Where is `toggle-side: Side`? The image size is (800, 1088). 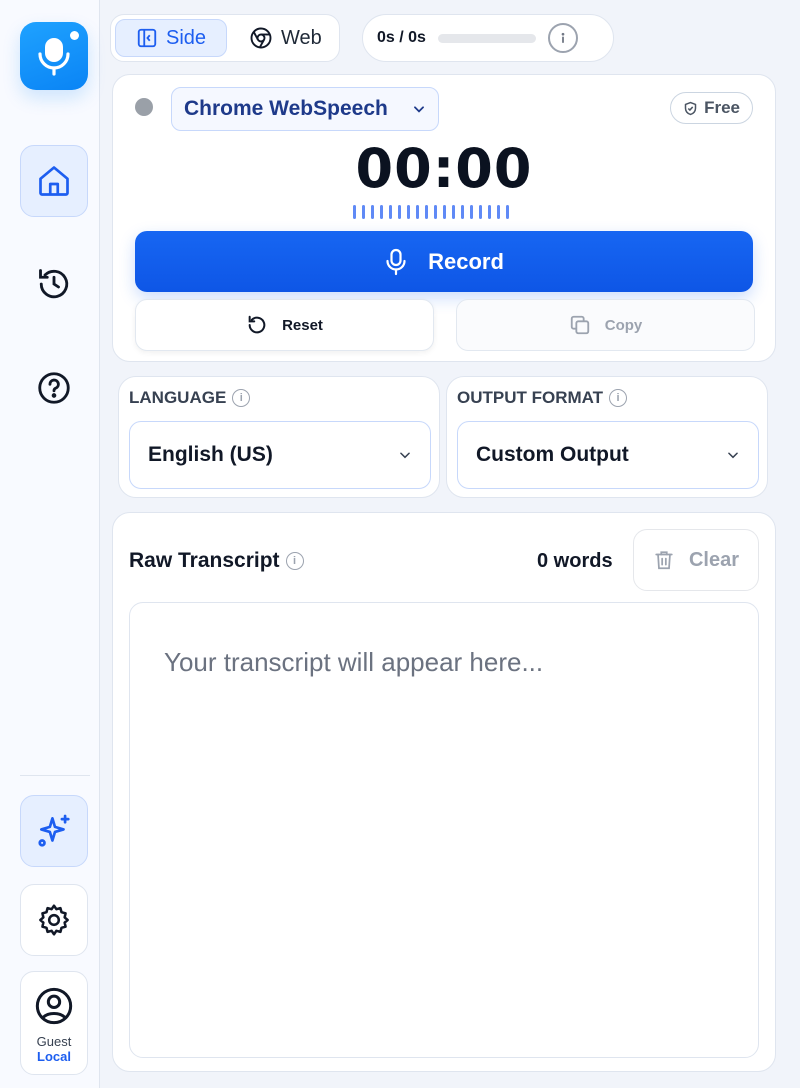 toggle-side: Side is located at coordinates (171, 38).